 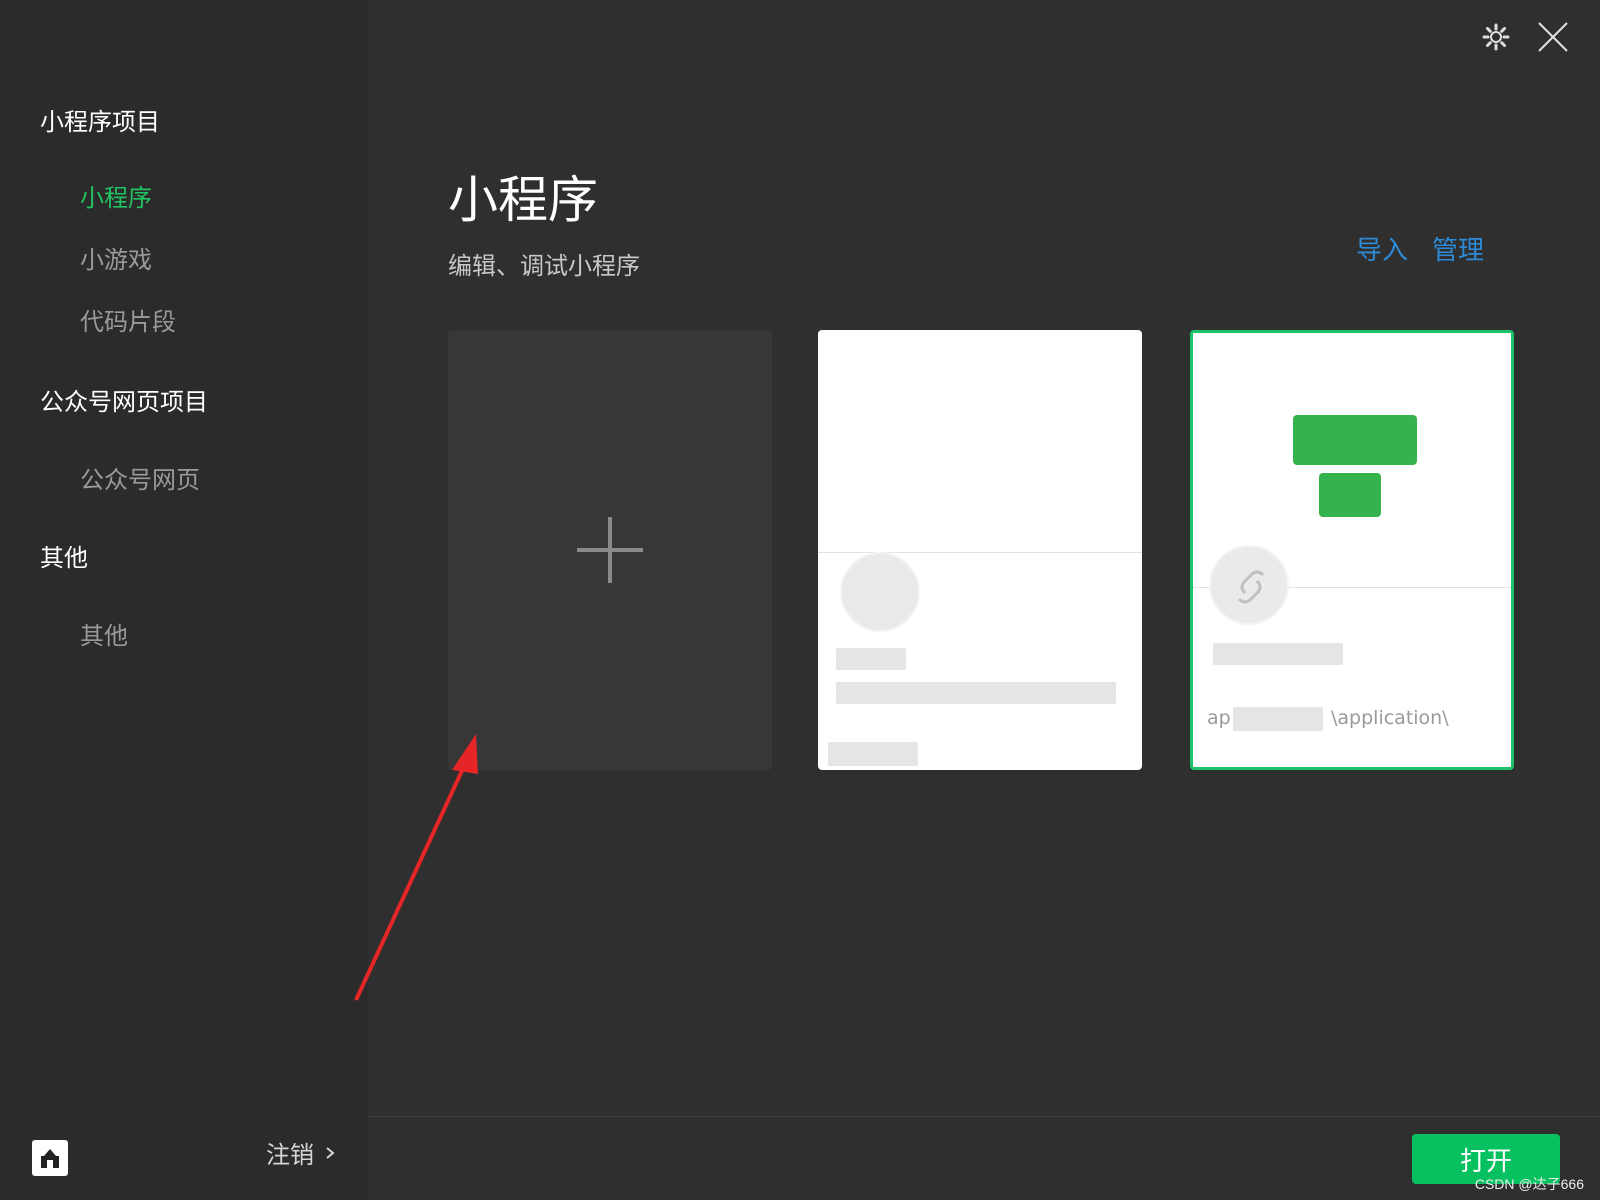 I want to click on project-cover-image-part, so click(x=1350, y=495).